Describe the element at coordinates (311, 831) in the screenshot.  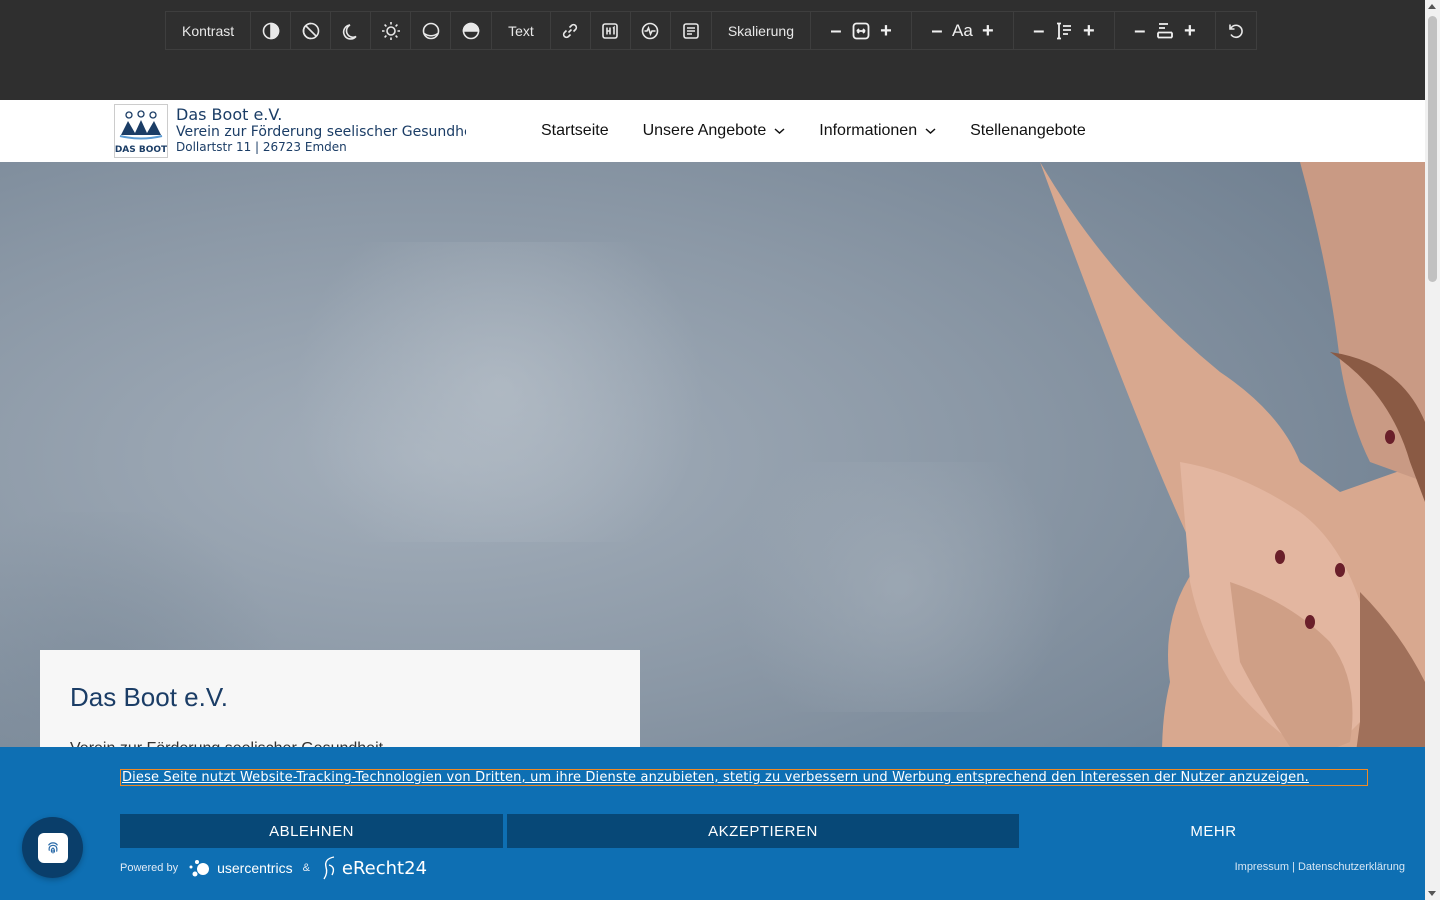
I see `decline-button: ABLEHNEN` at that location.